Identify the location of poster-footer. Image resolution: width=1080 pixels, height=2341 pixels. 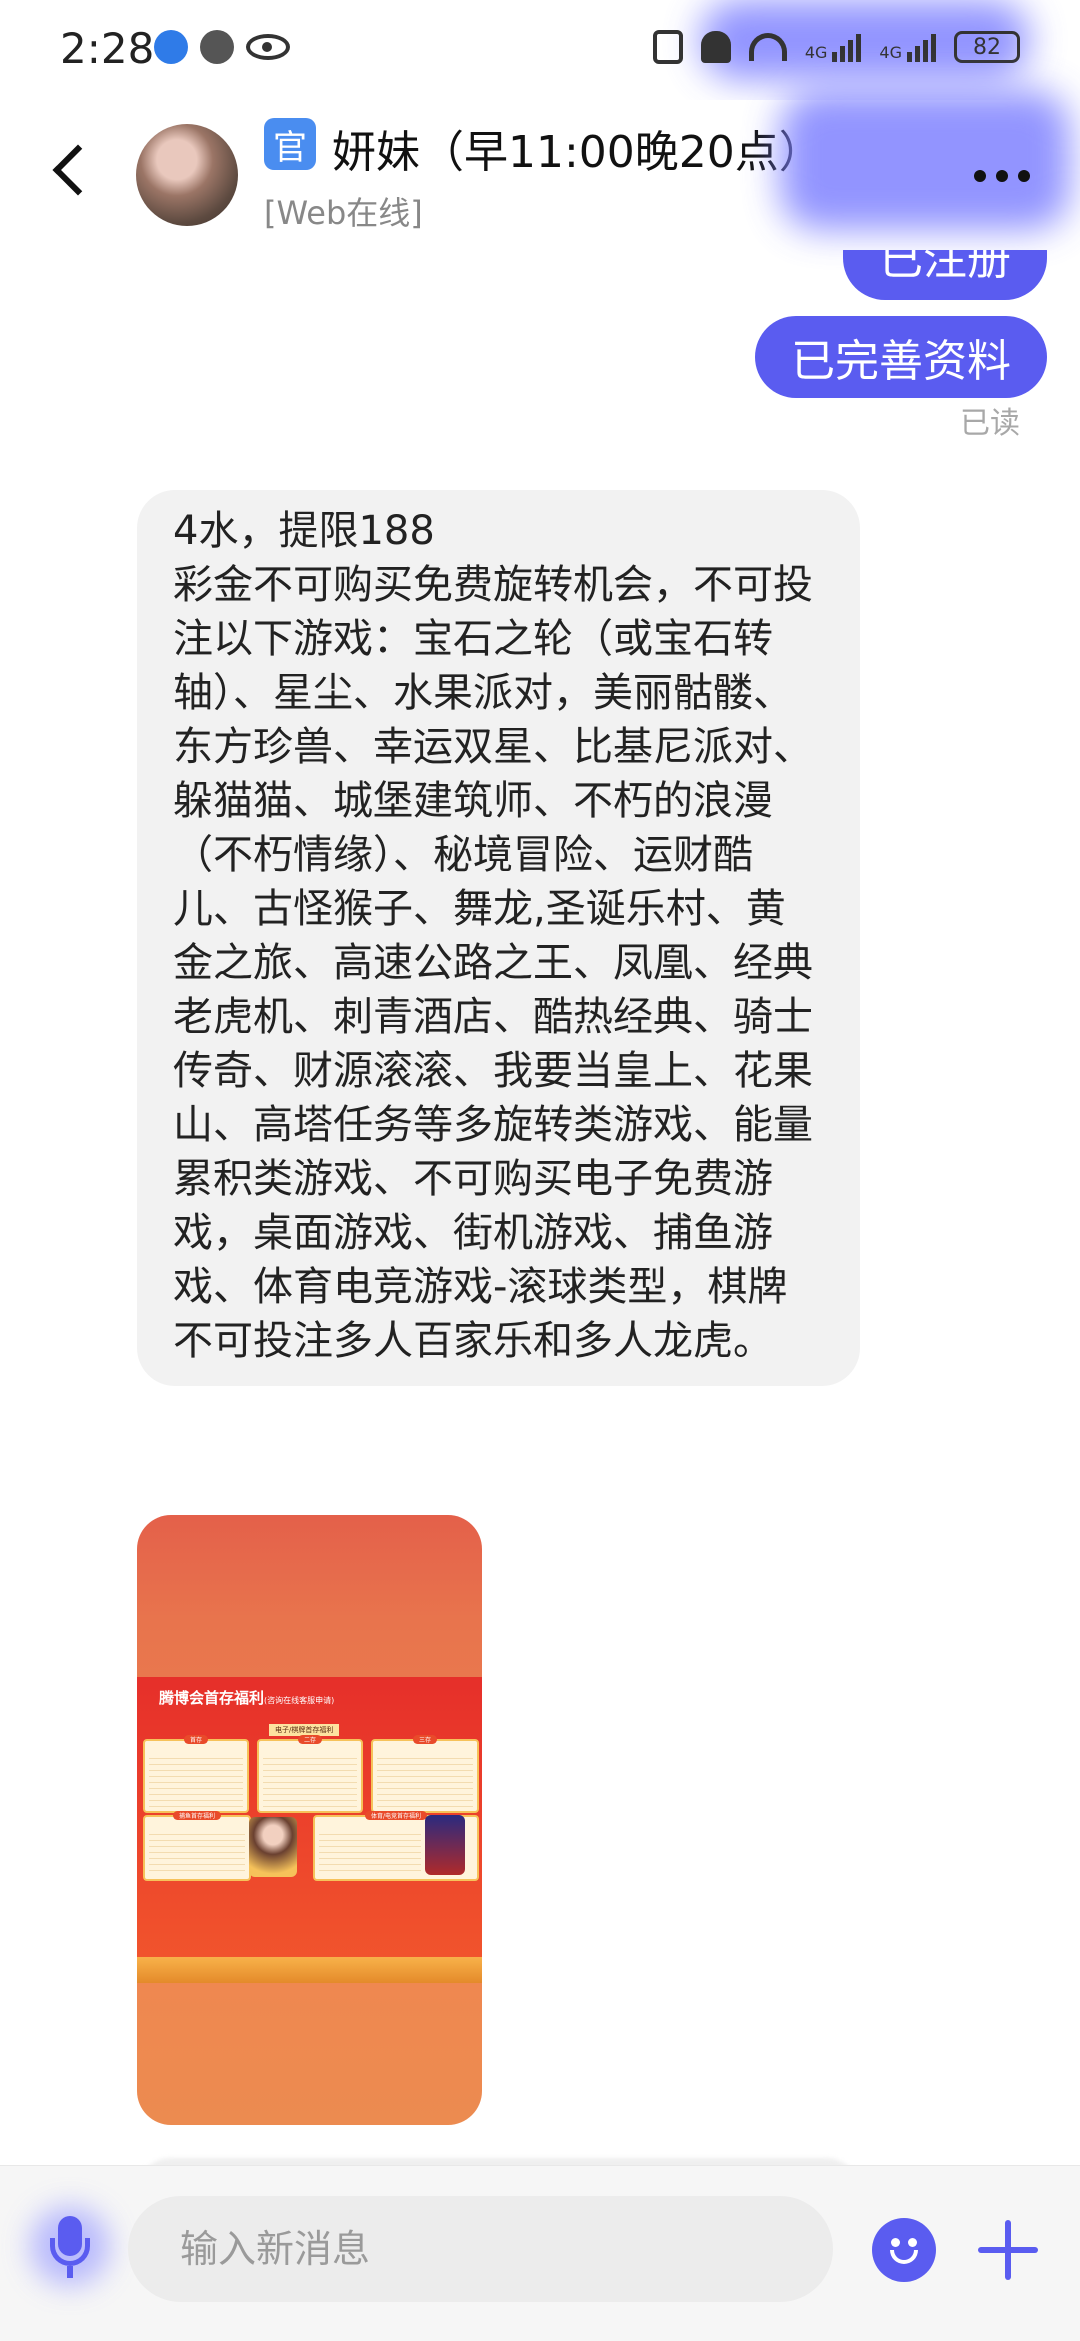
(309, 1970).